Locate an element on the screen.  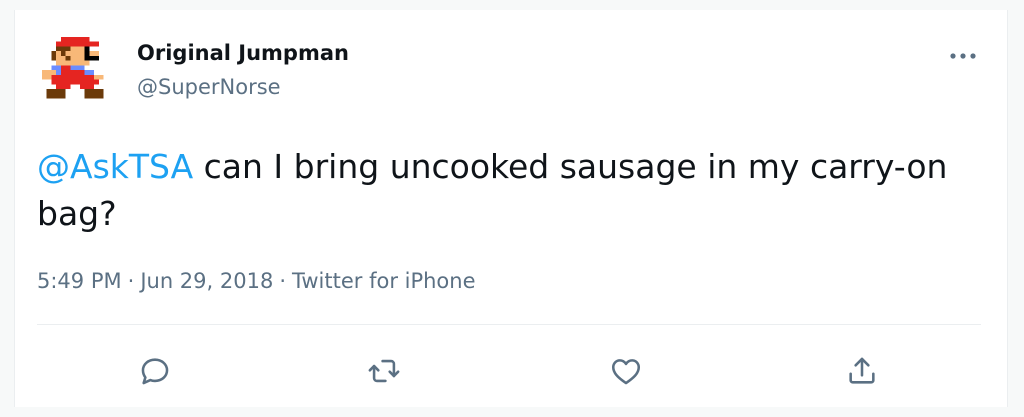
retweet-icon is located at coordinates (384, 371).